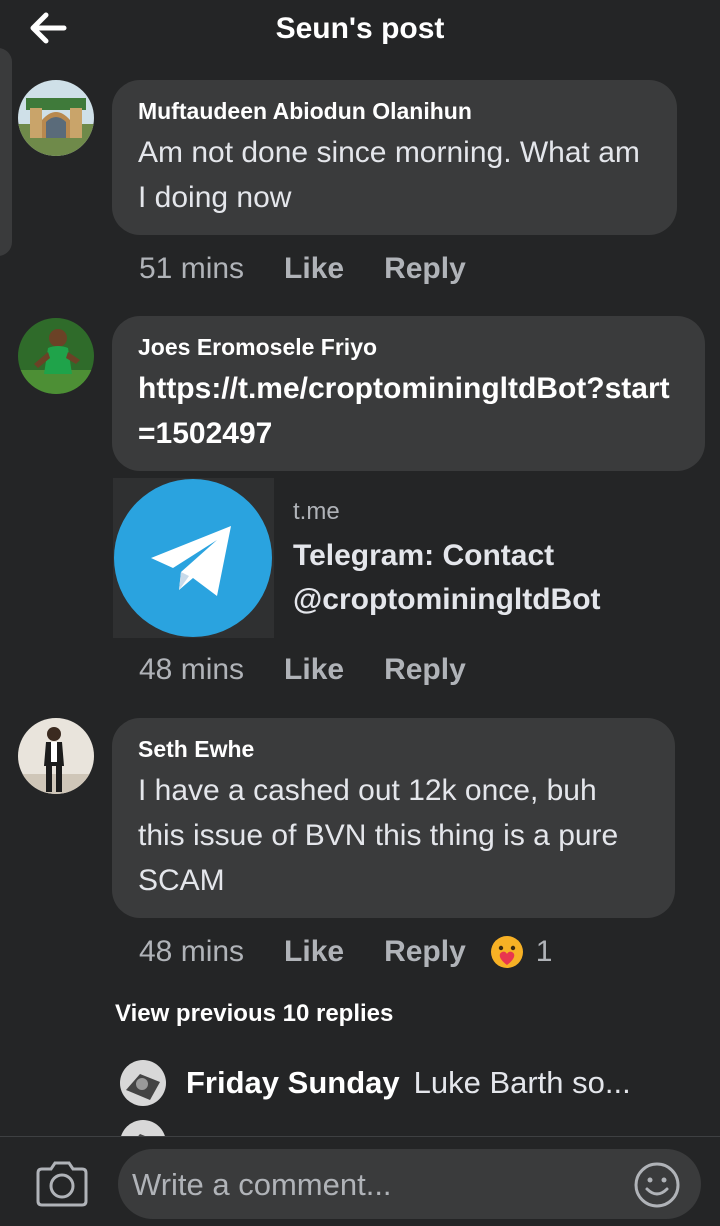 Image resolution: width=720 pixels, height=1226 pixels. I want to click on comment-actions: 51 mins Like Reply, so click(302, 269).